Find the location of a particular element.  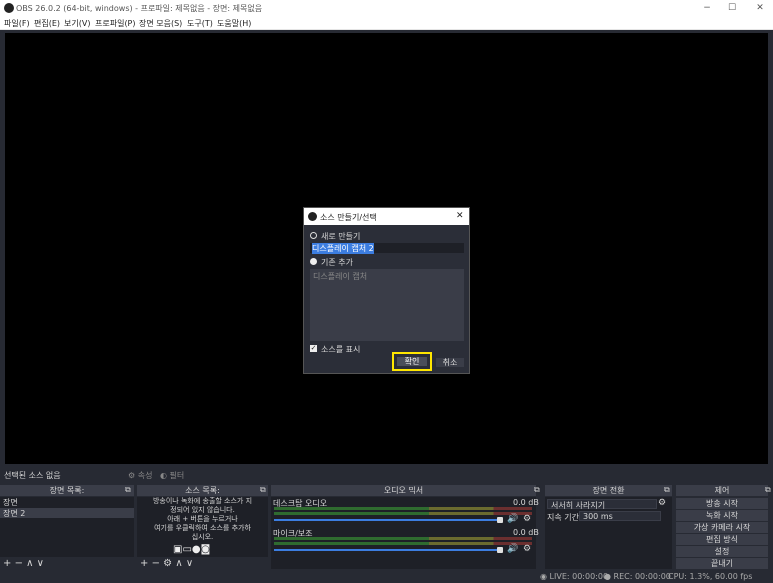

sources-dock-icon: ⧉ is located at coordinates (263, 490).